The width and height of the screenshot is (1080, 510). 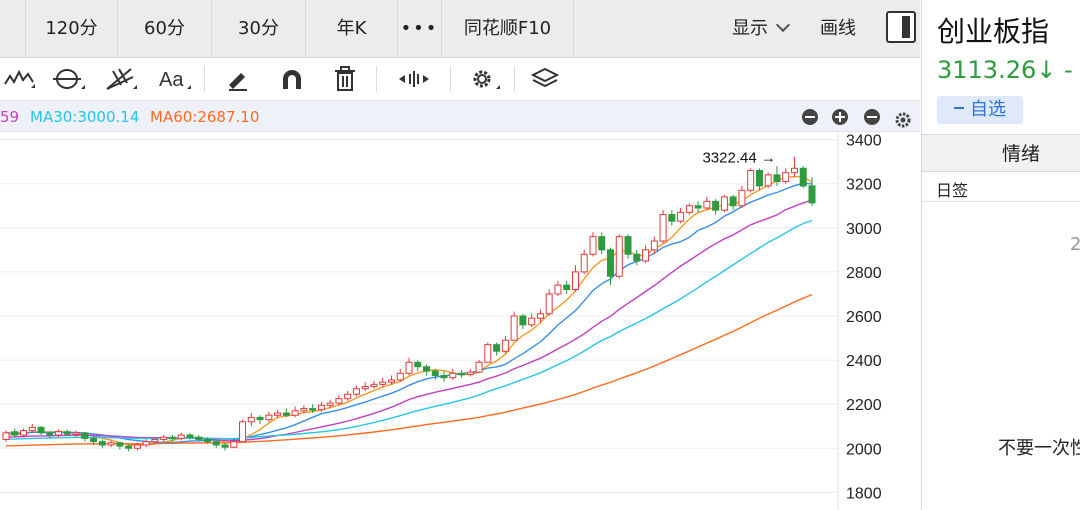 What do you see at coordinates (838, 29) in the screenshot?
I see `draw-line-button: 画线` at bounding box center [838, 29].